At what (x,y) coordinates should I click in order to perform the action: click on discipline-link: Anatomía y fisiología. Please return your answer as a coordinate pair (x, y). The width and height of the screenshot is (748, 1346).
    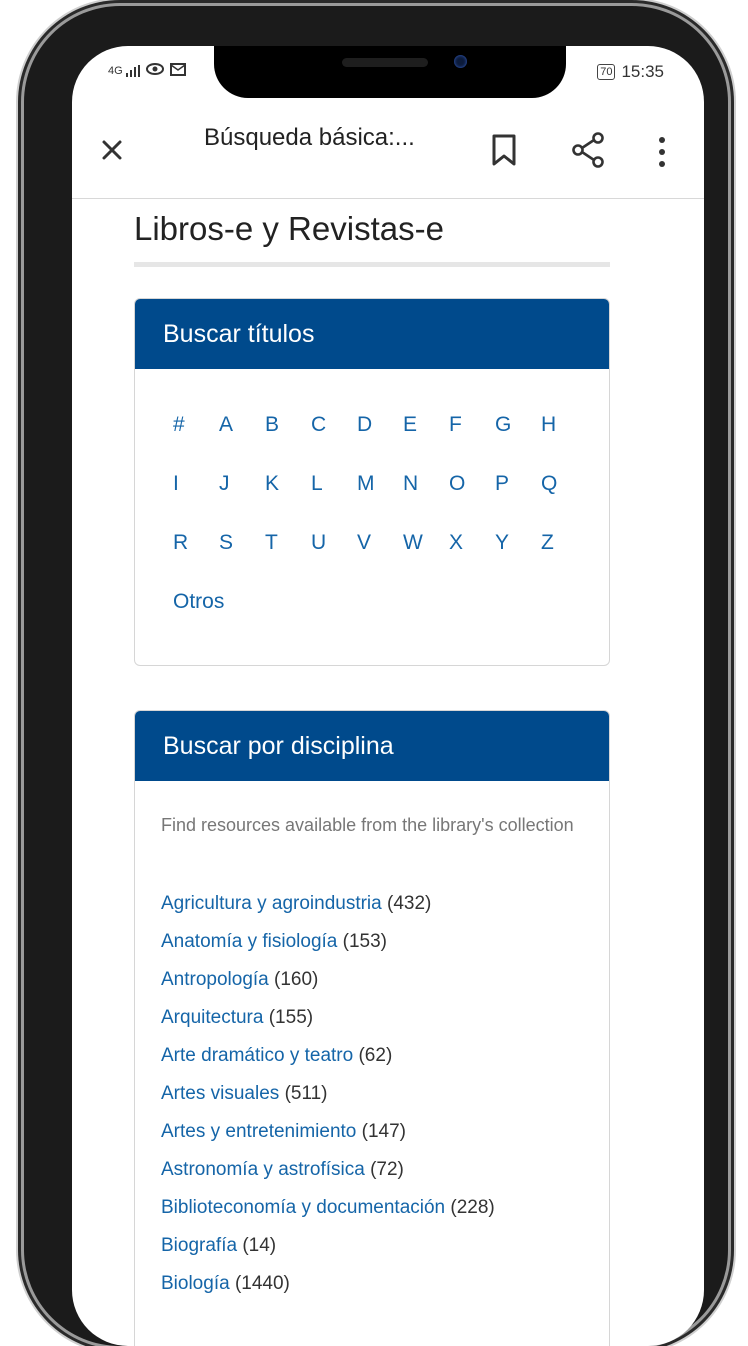
    Looking at the image, I should click on (249, 941).